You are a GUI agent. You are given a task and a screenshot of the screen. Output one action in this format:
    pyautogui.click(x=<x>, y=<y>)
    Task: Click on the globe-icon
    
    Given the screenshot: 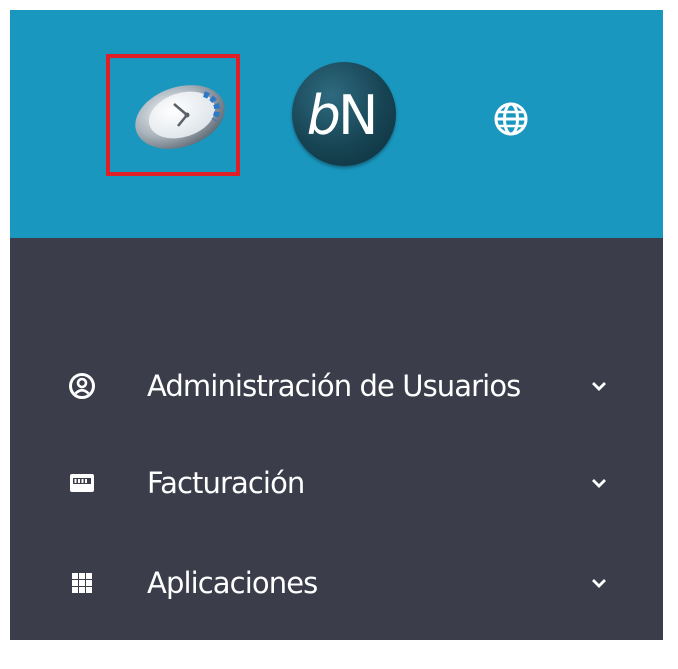 What is the action you would take?
    pyautogui.click(x=511, y=119)
    